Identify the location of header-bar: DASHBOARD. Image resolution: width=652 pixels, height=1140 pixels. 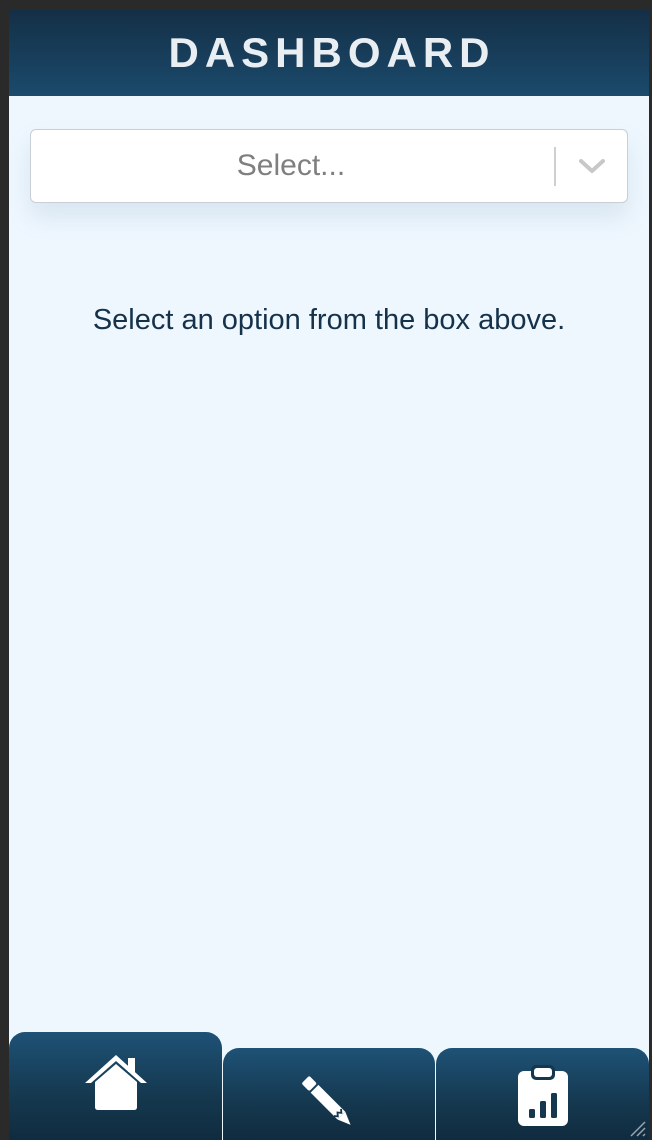
(329, 52).